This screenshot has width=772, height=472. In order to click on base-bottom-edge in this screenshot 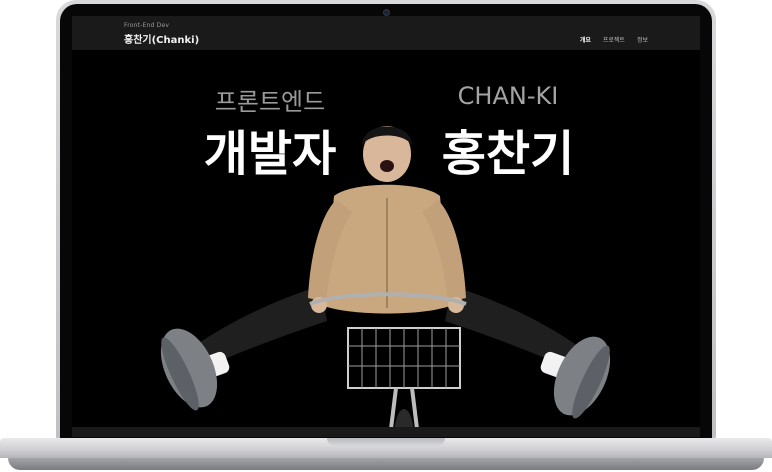, I will do `click(386, 464)`.